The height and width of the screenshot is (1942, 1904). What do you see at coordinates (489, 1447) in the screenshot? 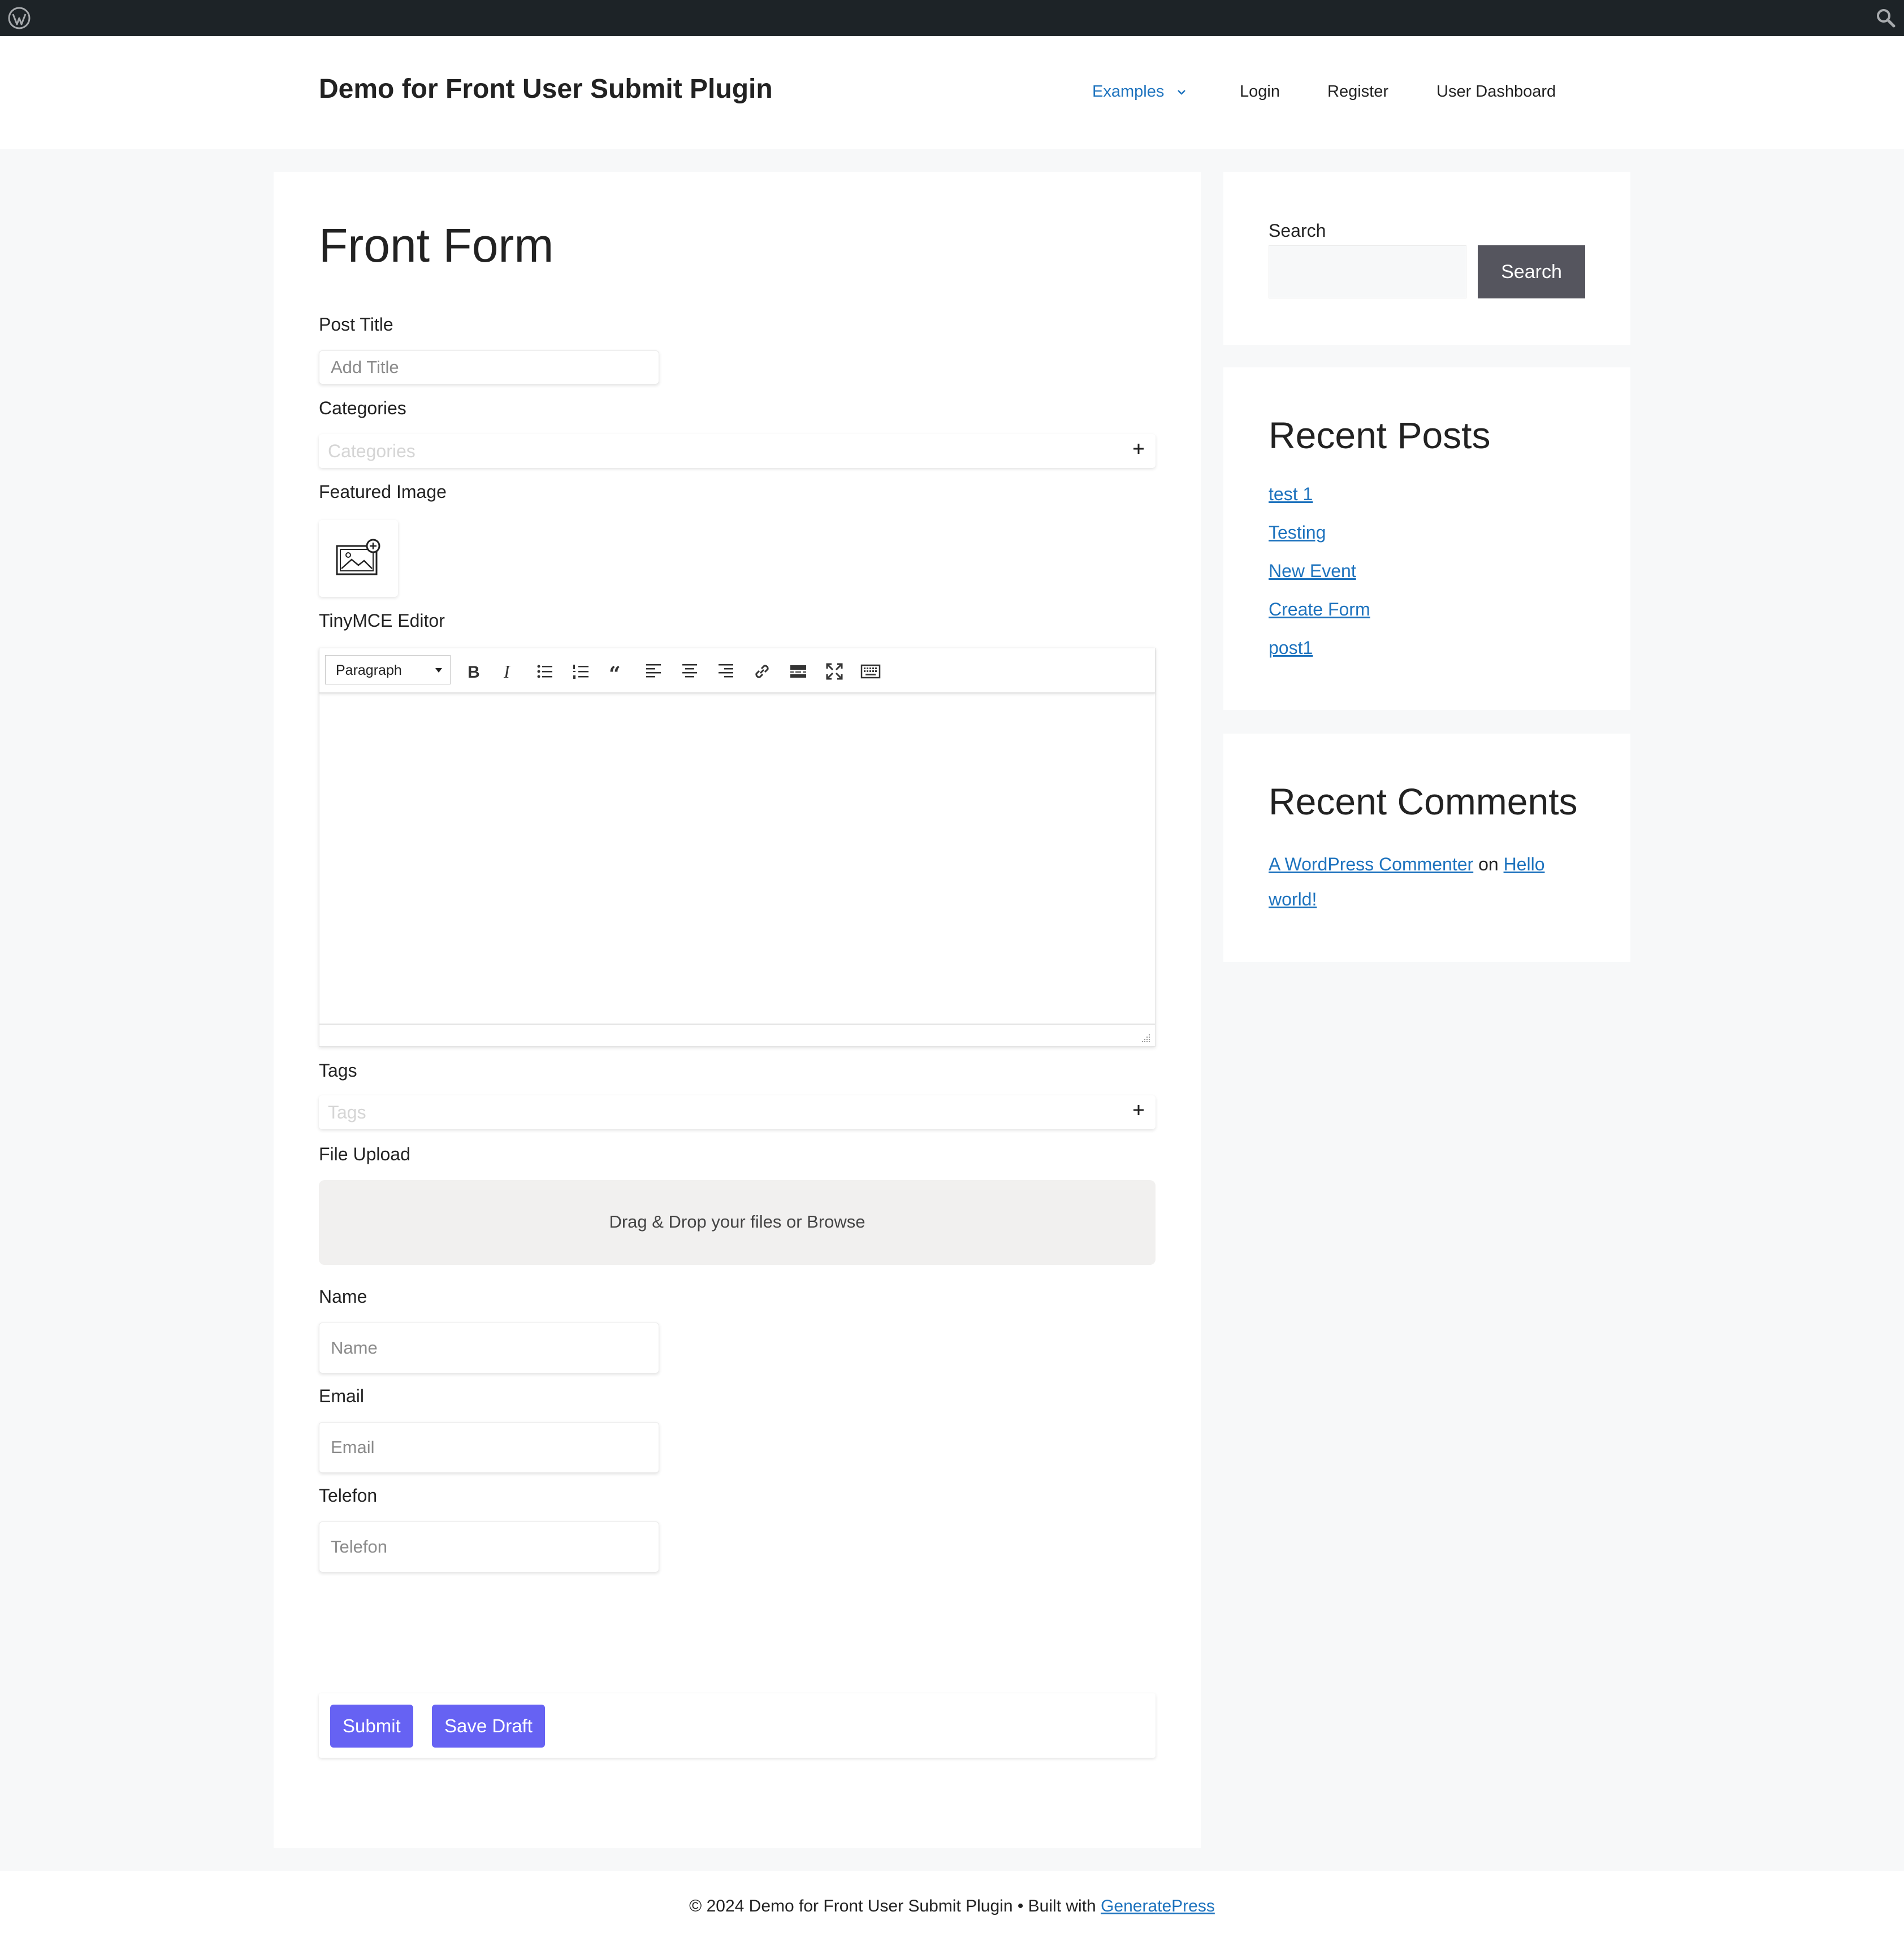
I see `email-input` at bounding box center [489, 1447].